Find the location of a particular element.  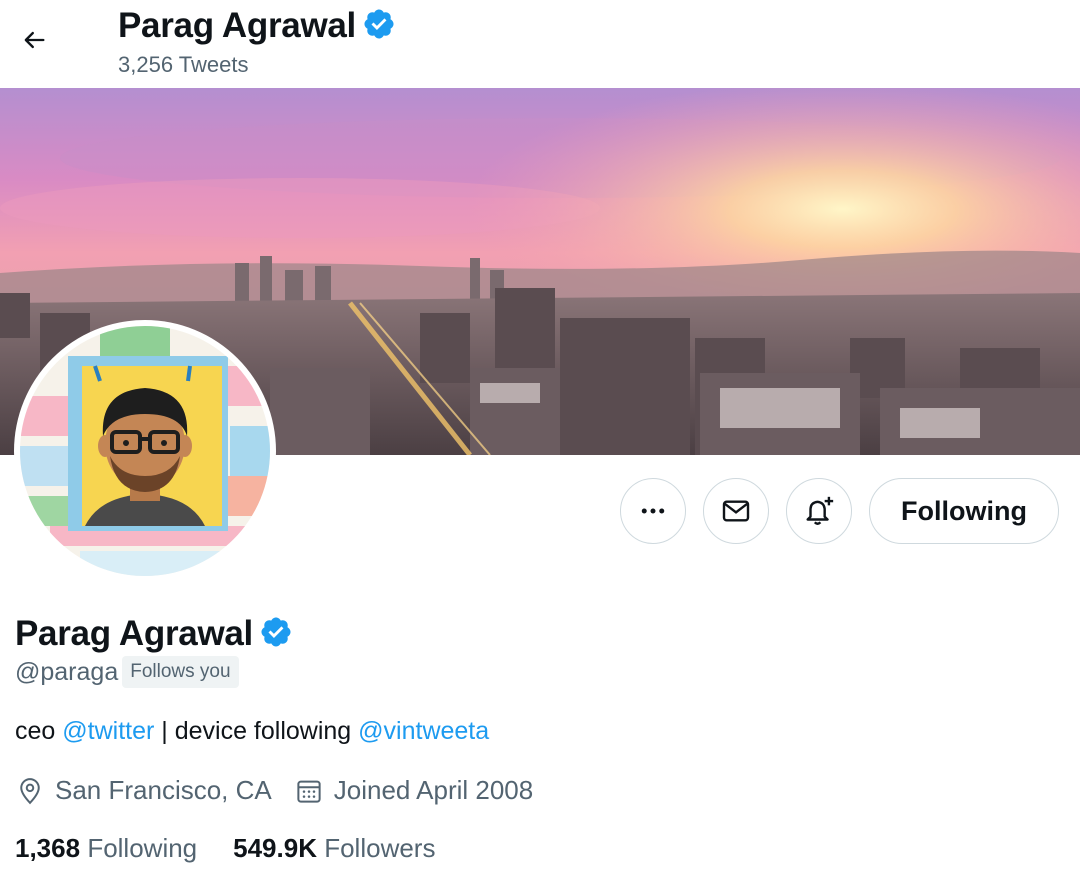

follows-you-badge: Follows you is located at coordinates (180, 672).